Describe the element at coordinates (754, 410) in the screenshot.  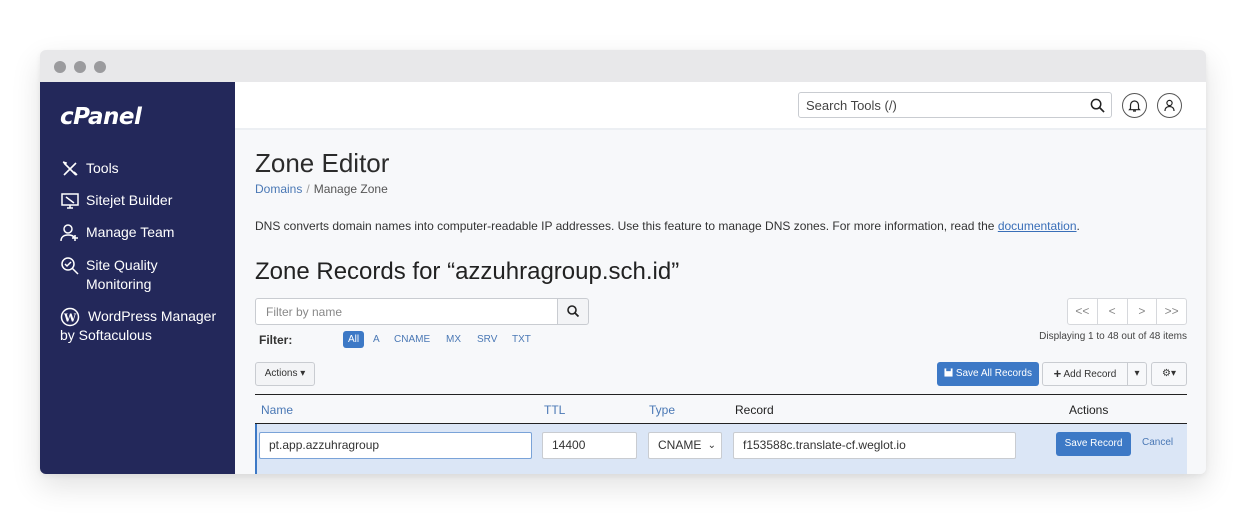
I see `col-header-record: Record` at that location.